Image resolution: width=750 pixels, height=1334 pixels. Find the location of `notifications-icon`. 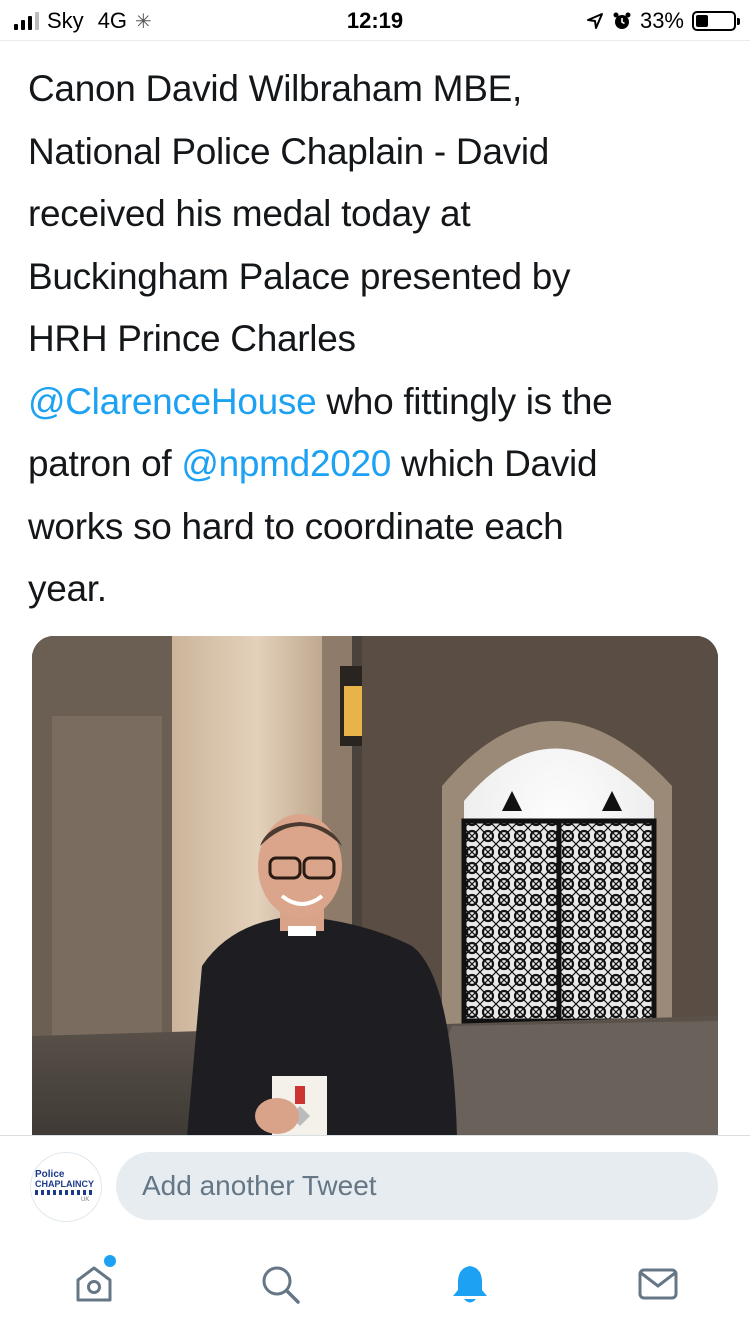

notifications-icon is located at coordinates (470, 1284).